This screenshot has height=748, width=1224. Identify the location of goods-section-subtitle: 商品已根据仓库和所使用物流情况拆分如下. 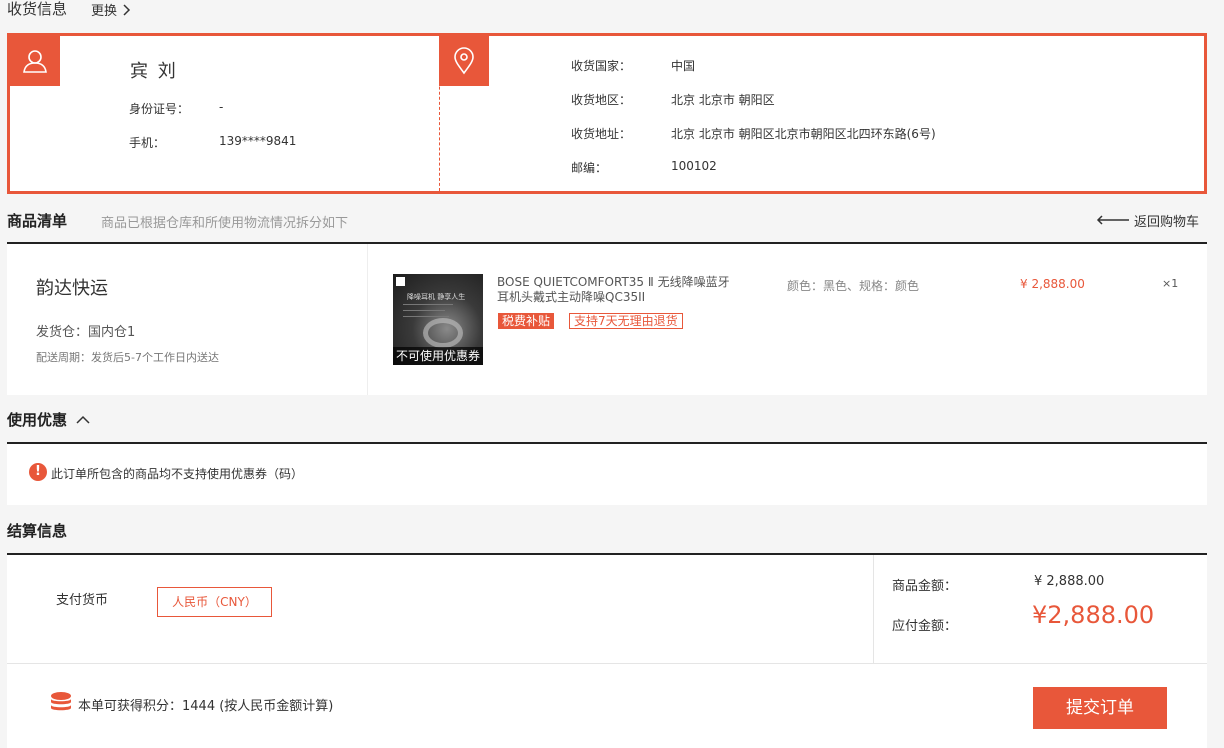
(225, 223).